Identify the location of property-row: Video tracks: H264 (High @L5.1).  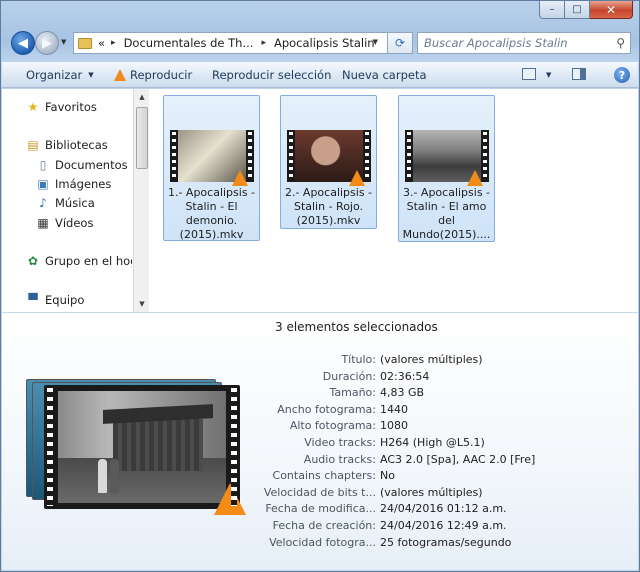
(321, 443).